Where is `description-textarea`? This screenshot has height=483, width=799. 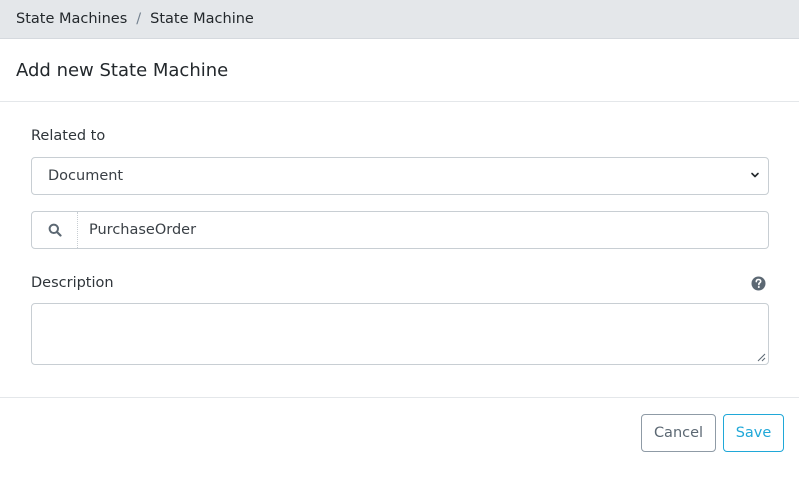
description-textarea is located at coordinates (400, 334).